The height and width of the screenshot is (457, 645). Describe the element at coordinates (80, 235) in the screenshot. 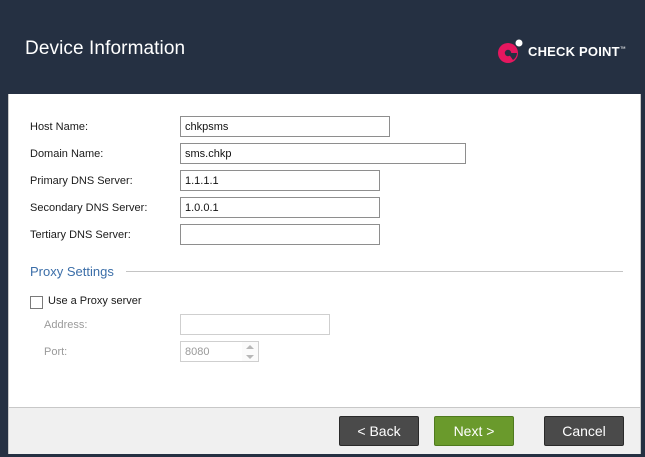

I see `tertiary-dns-label: Tertiary DNS Server:` at that location.